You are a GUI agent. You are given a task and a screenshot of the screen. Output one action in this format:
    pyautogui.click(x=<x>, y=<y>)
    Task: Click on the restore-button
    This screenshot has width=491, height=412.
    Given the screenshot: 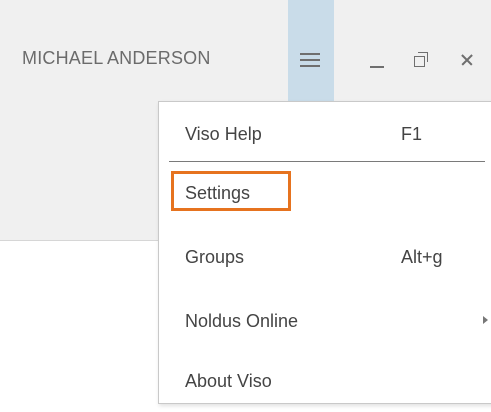 What is the action you would take?
    pyautogui.click(x=422, y=60)
    